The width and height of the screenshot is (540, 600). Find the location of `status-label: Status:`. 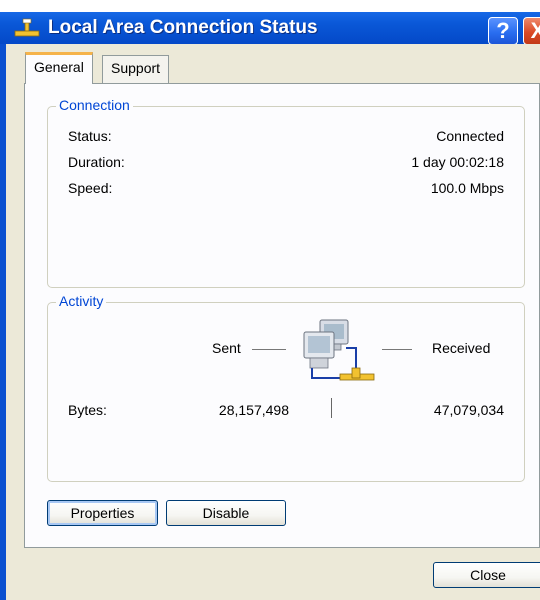

status-label: Status: is located at coordinates (90, 136).